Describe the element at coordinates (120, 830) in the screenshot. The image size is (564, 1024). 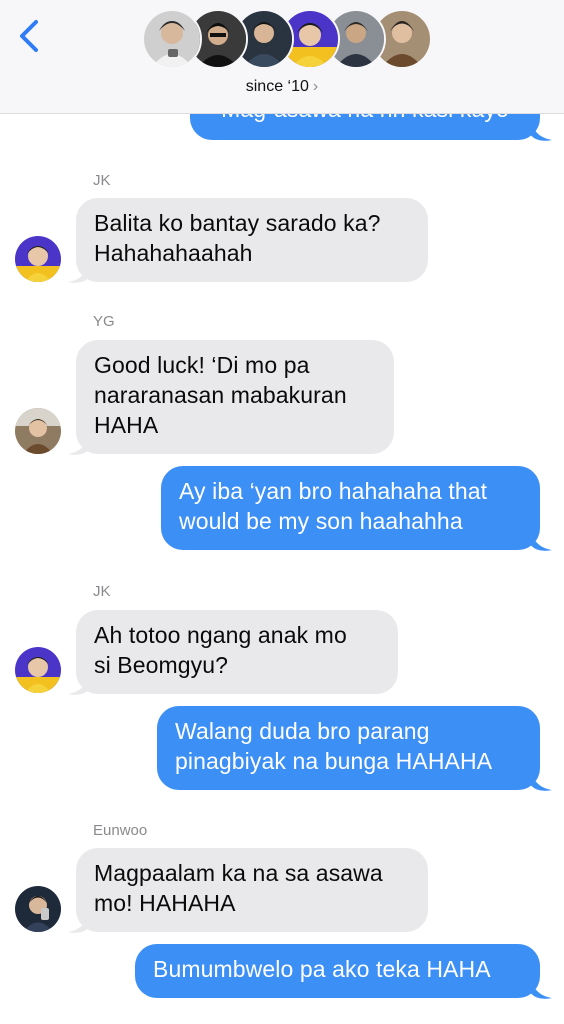
I see `sender-name: Eunwoo` at that location.